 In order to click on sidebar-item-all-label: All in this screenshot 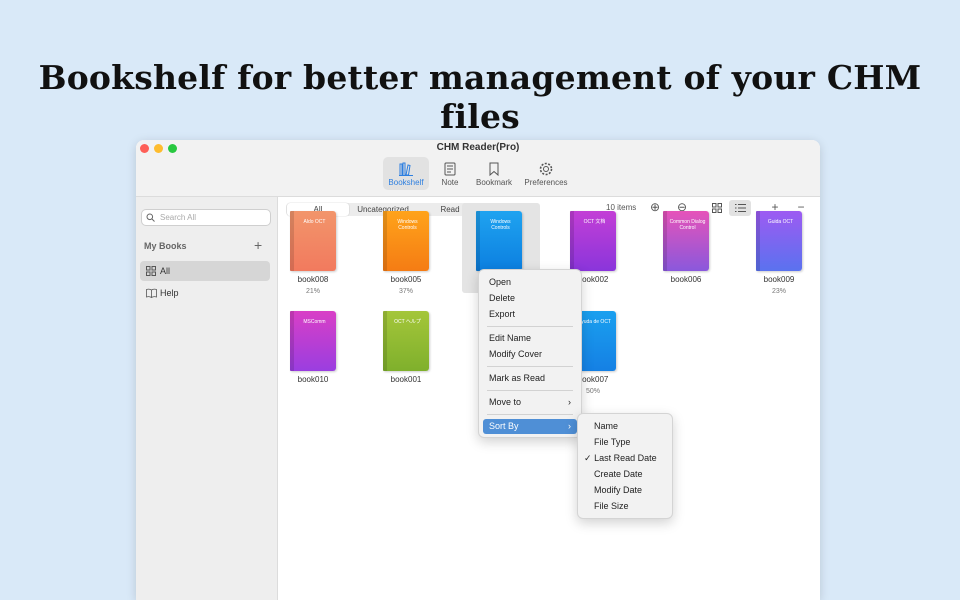, I will do `click(165, 271)`.